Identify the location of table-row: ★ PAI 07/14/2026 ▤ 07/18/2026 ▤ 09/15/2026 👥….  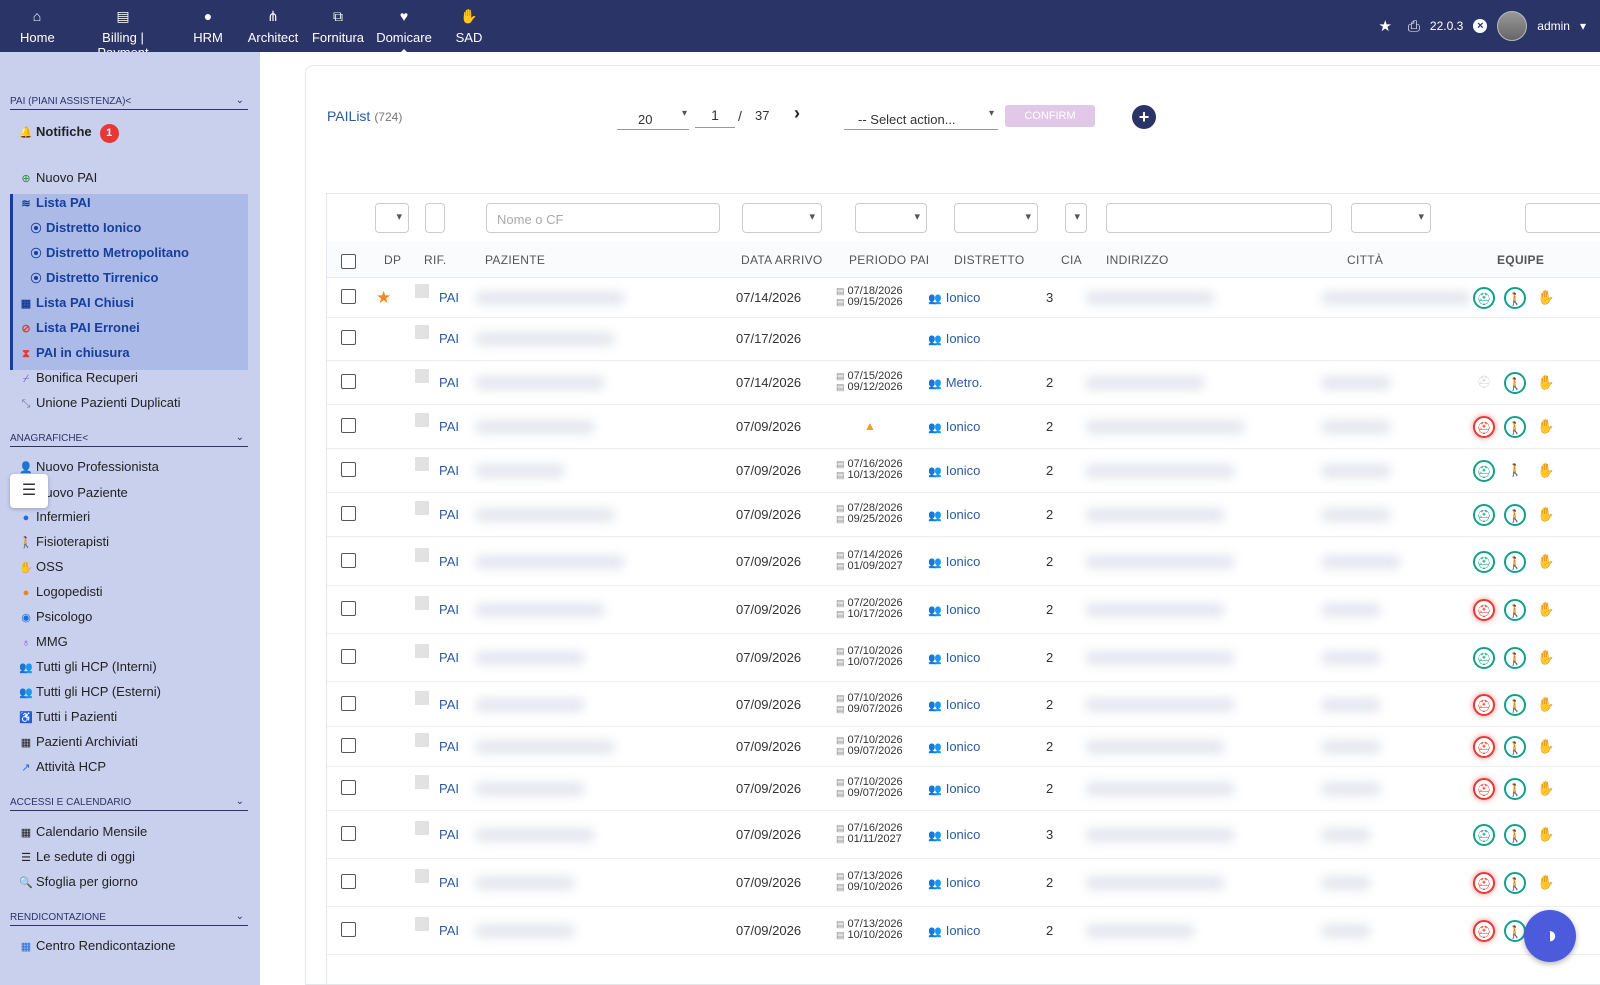
(963, 298).